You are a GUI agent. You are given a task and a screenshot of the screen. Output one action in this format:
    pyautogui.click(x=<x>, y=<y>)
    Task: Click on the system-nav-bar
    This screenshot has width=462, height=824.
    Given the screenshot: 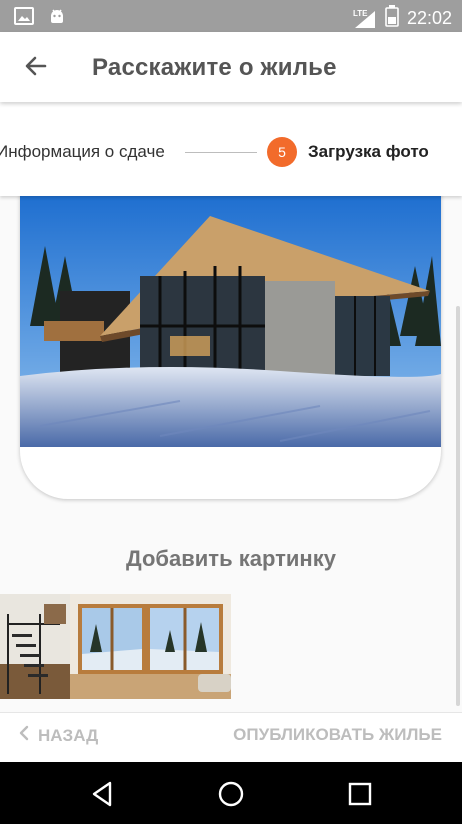 What is the action you would take?
    pyautogui.click(x=231, y=793)
    